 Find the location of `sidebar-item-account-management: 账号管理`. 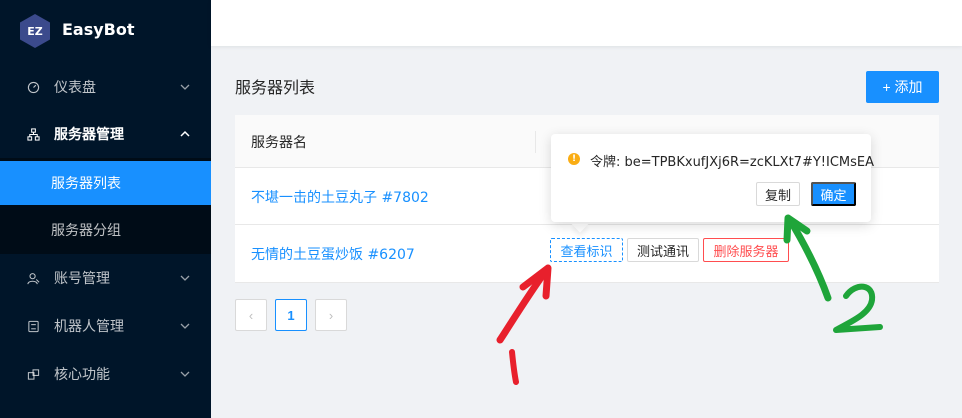

sidebar-item-account-management: 账号管理 is located at coordinates (105, 278).